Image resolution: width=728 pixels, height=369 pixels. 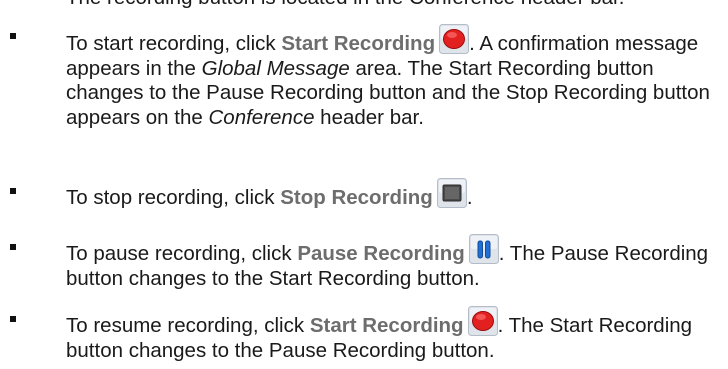 I want to click on bullet-text: To stop recording, click Stop Recording., so click(x=397, y=194).